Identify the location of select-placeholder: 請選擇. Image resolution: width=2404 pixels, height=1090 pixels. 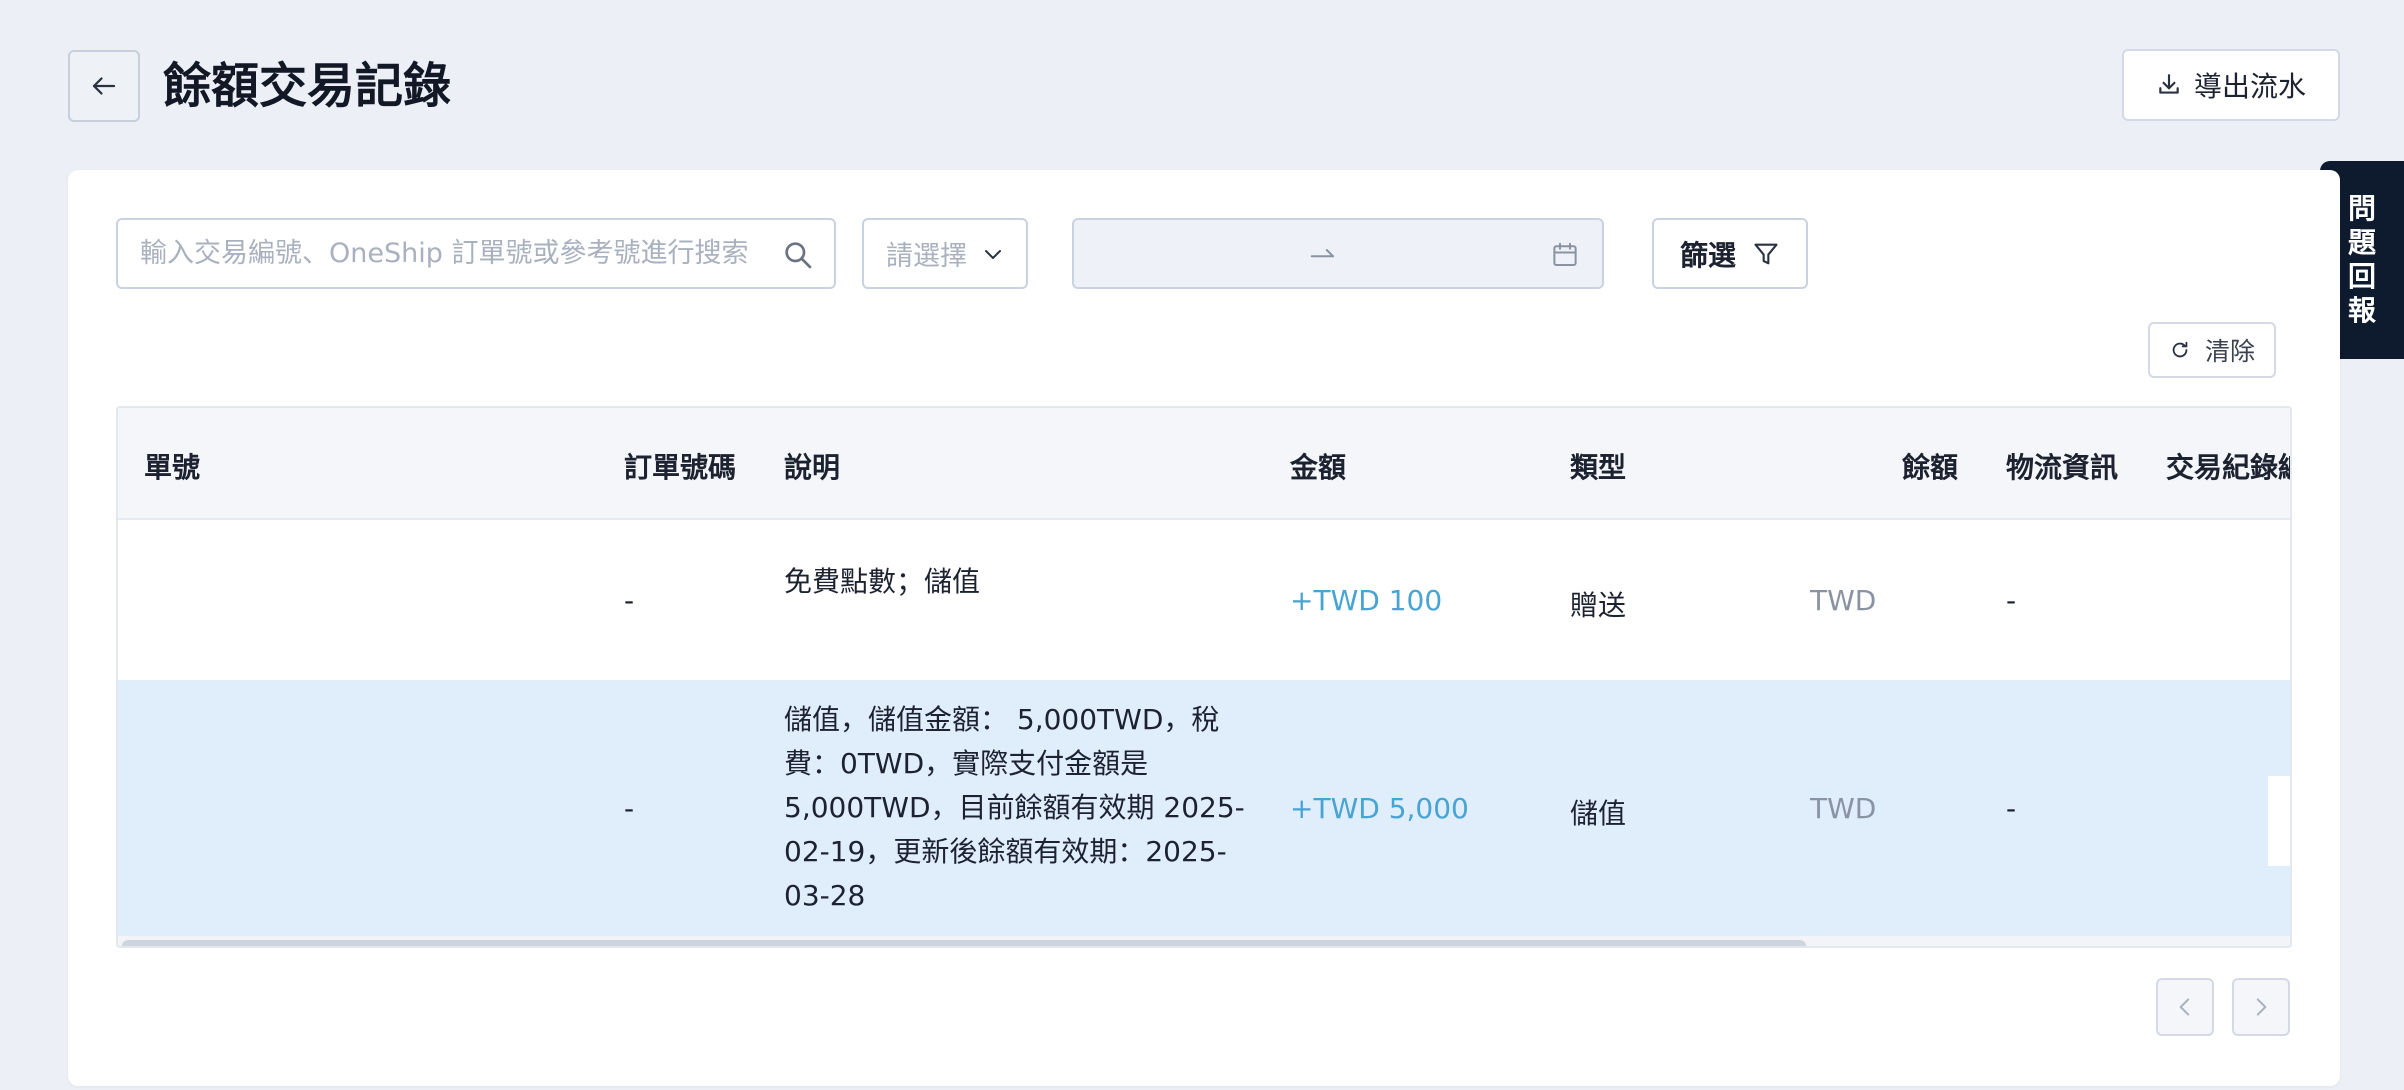
(926, 256).